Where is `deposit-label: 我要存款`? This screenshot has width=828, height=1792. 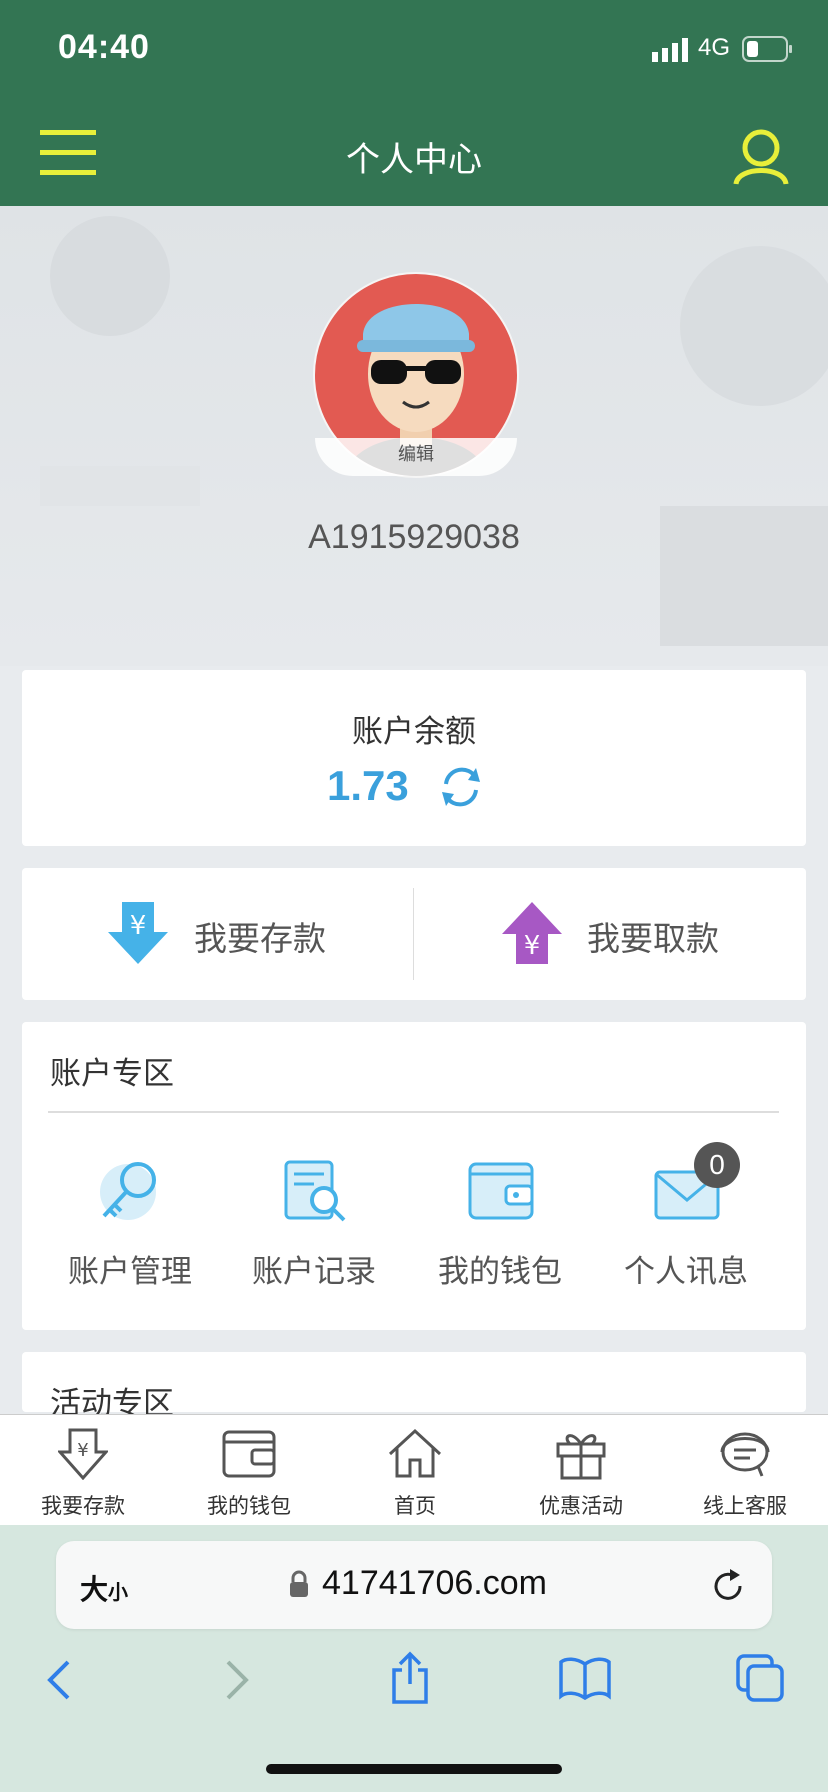
deposit-label: 我要存款 is located at coordinates (260, 938).